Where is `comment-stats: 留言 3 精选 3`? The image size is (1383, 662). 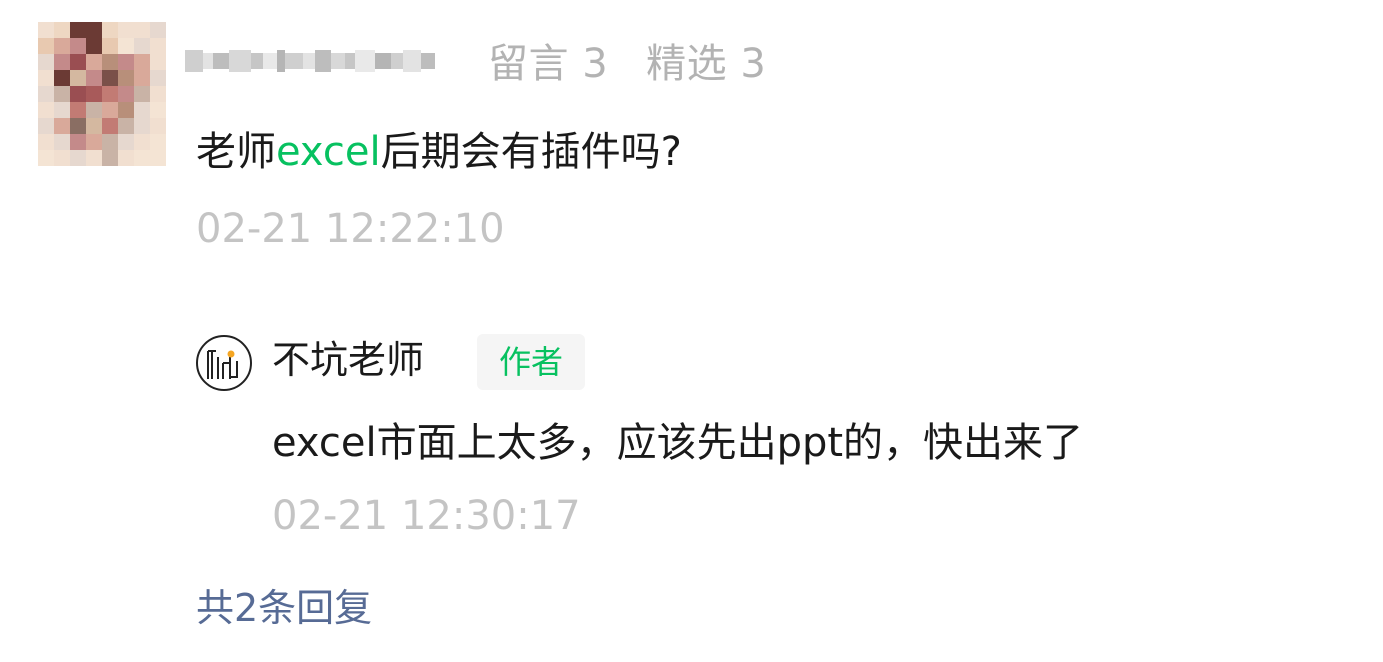 comment-stats: 留言 3 精选 3 is located at coordinates (627, 64).